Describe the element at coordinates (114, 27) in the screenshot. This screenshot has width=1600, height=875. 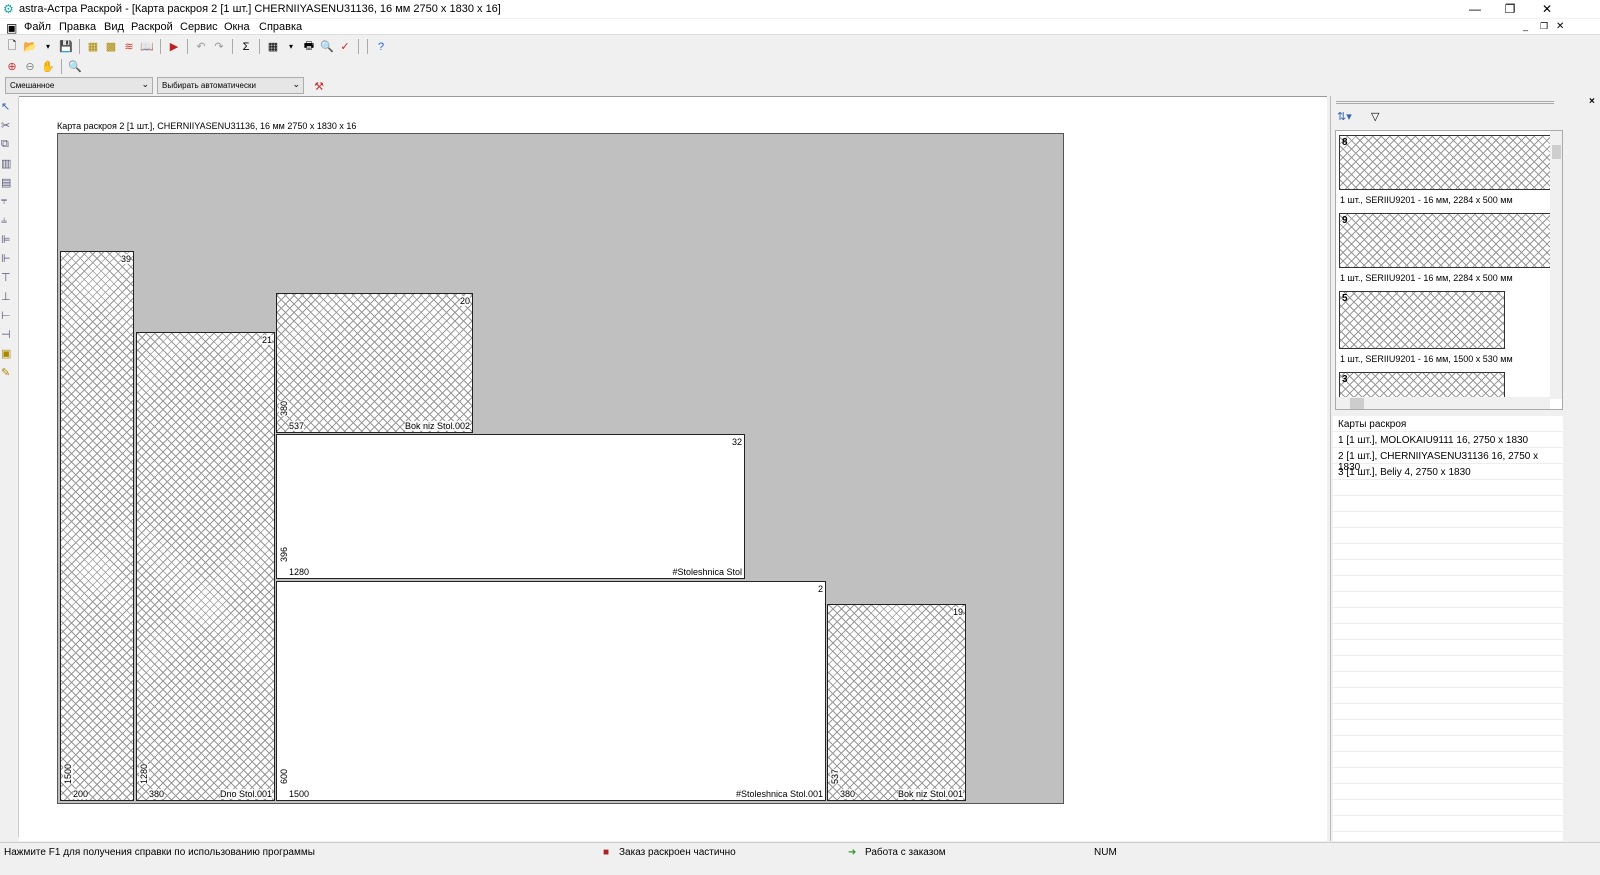
I see `menu-view: Вид` at that location.